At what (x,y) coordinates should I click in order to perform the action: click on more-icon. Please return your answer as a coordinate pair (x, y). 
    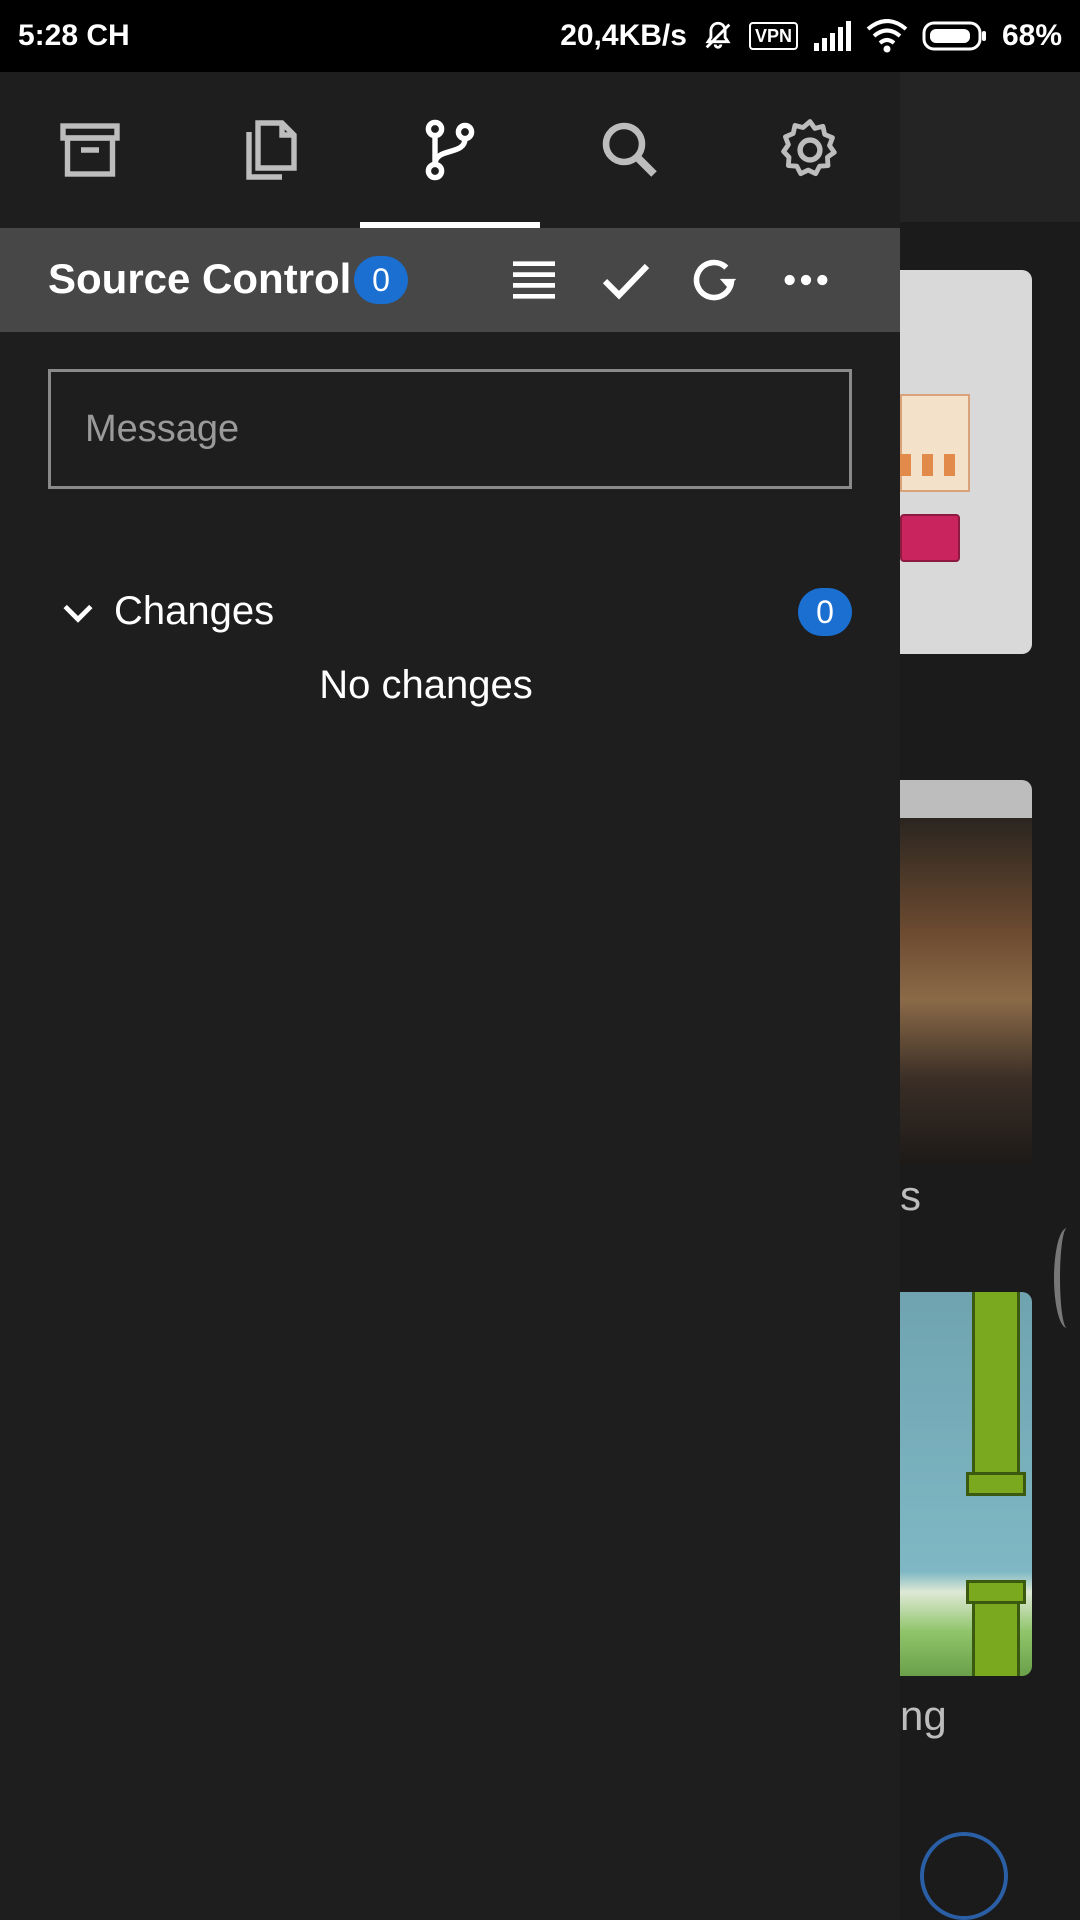
    Looking at the image, I should click on (806, 280).